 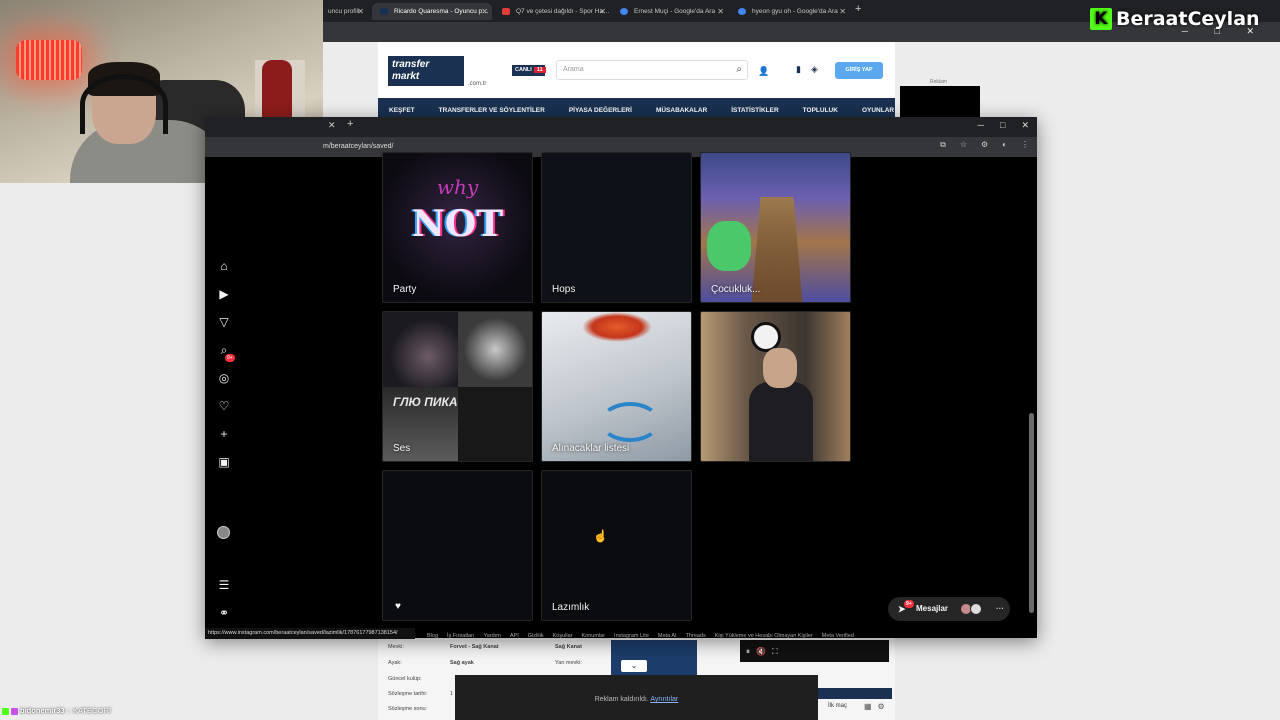 I want to click on detail-label: Sözleşme sonu:, so click(x=408, y=709).